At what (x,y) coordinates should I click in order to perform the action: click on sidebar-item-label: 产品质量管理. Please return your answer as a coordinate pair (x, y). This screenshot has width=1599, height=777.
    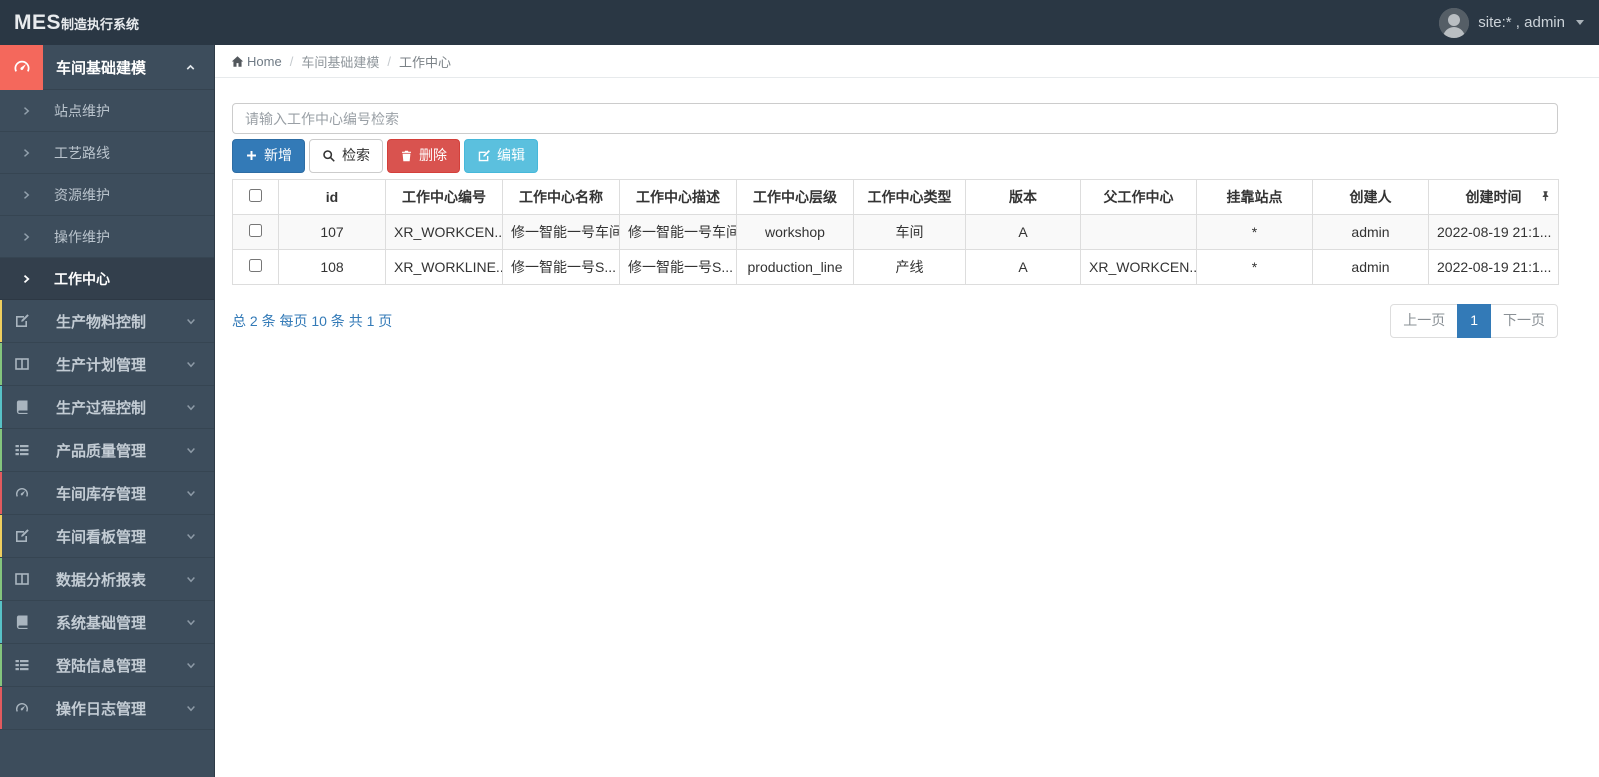
    Looking at the image, I should click on (101, 451).